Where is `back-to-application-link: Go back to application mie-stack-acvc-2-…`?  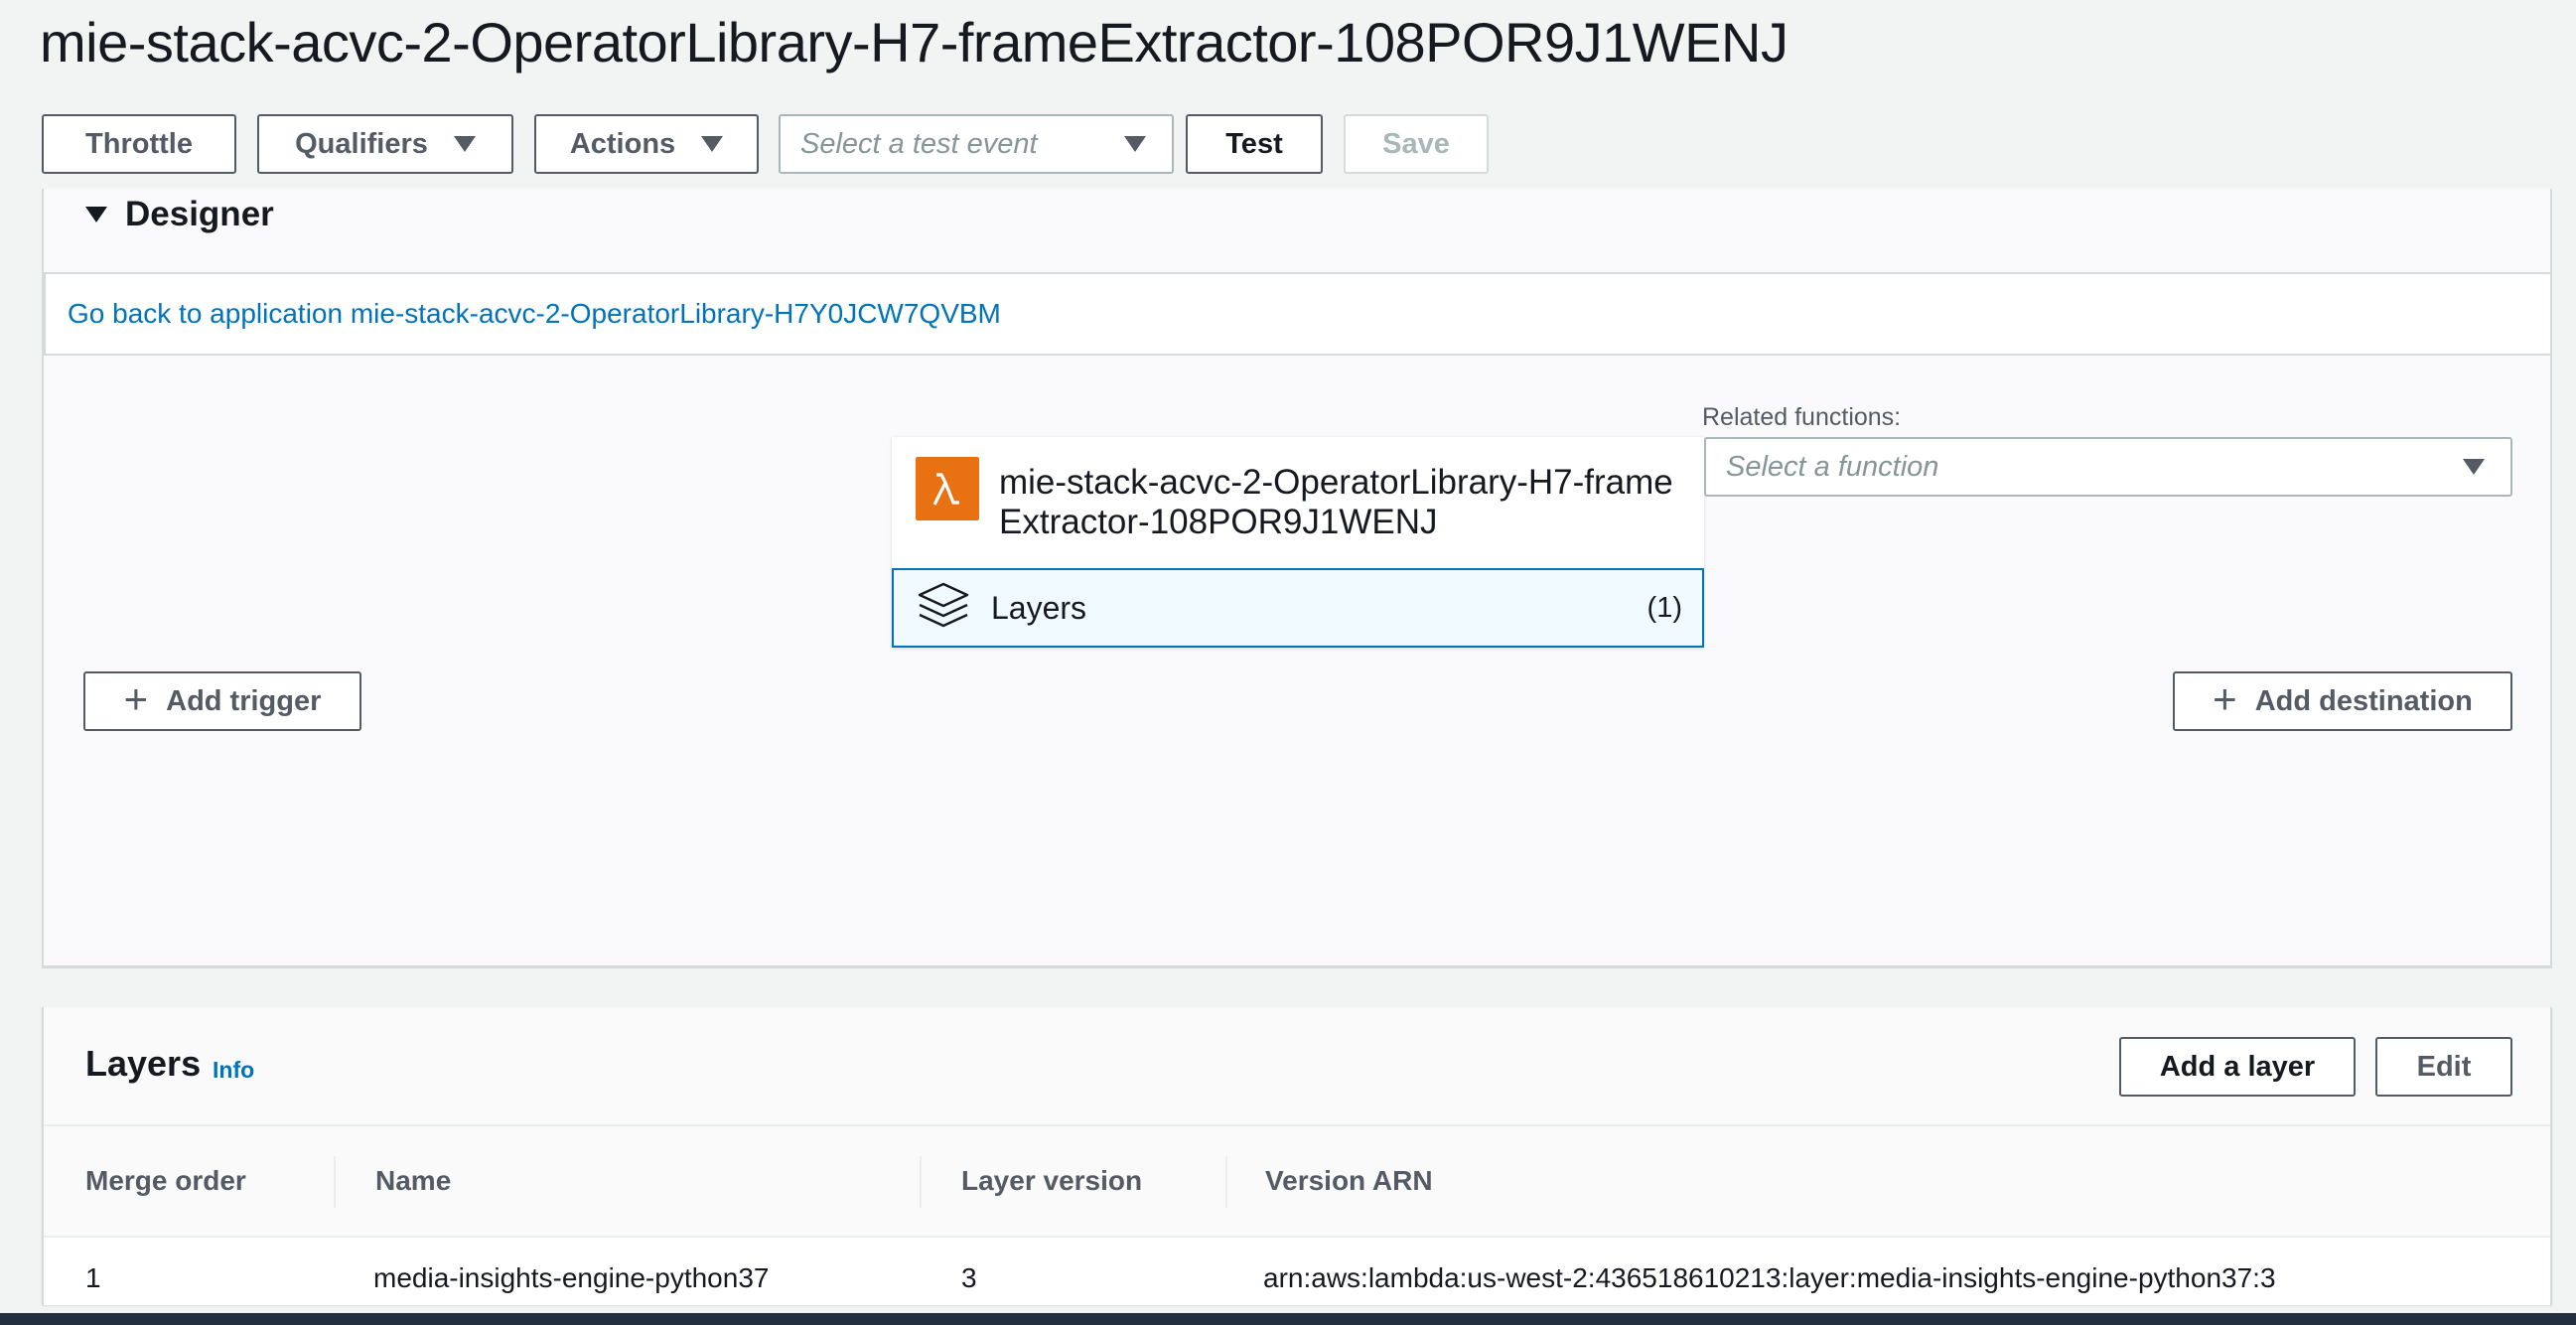
back-to-application-link: Go back to application mie-stack-acvc-2-… is located at coordinates (534, 314).